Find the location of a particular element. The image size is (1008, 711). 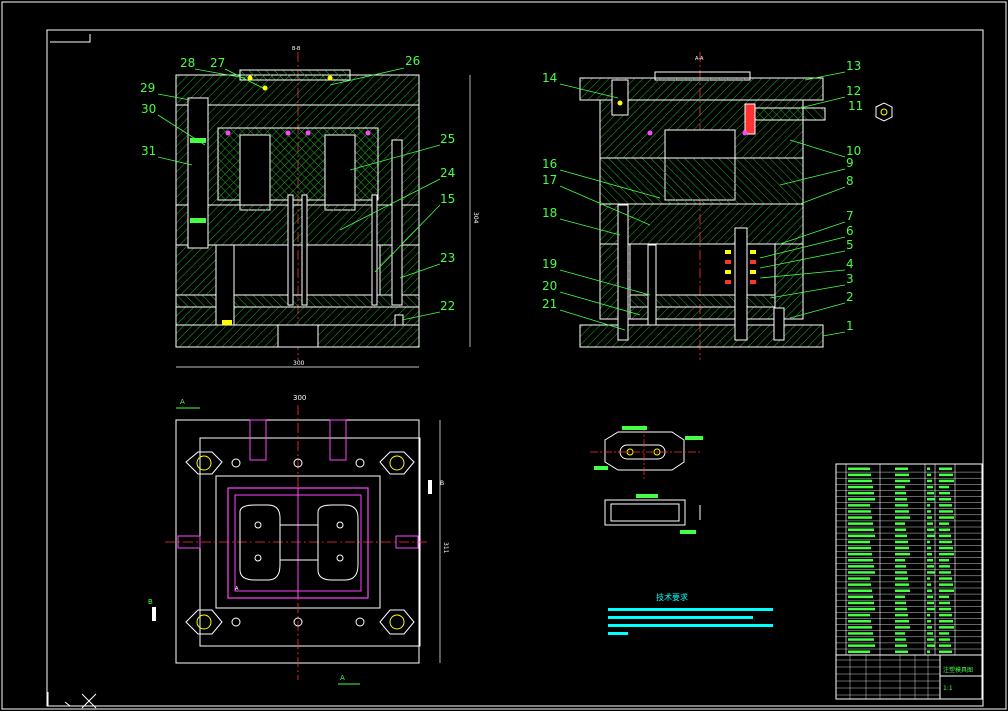

side-label-20: 20 is located at coordinates (549, 286).